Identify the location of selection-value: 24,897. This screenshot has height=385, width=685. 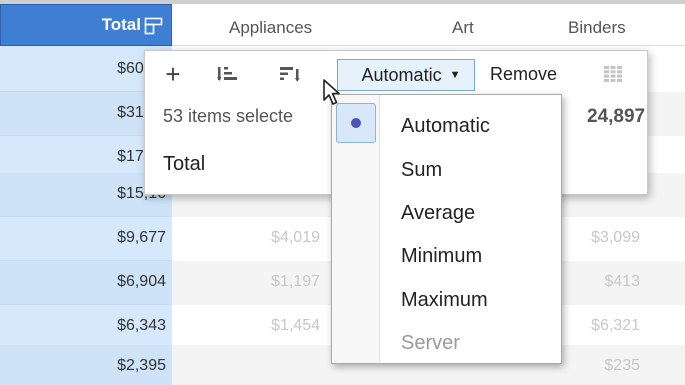
(616, 116).